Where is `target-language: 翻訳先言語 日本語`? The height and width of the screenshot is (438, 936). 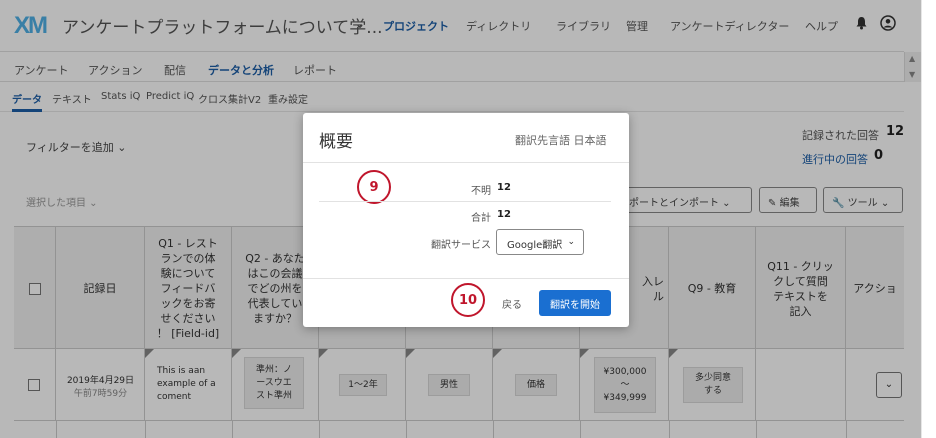
target-language: 翻訳先言語 日本語 is located at coordinates (561, 140).